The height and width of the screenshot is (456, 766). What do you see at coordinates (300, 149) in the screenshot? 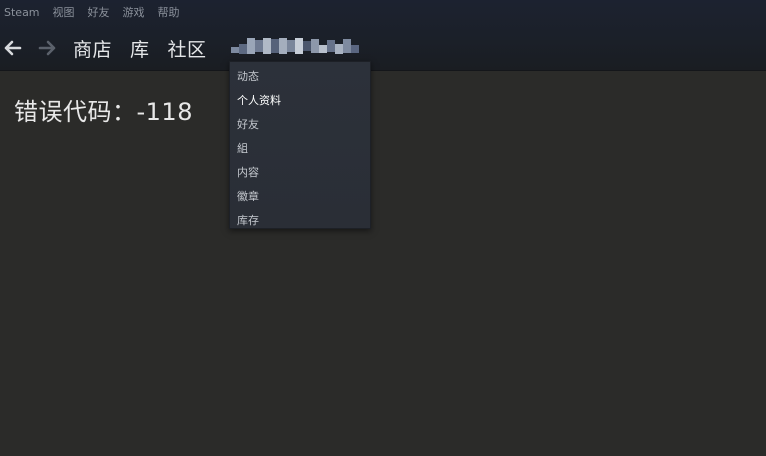
I see `dropdown-item-groups: 組` at bounding box center [300, 149].